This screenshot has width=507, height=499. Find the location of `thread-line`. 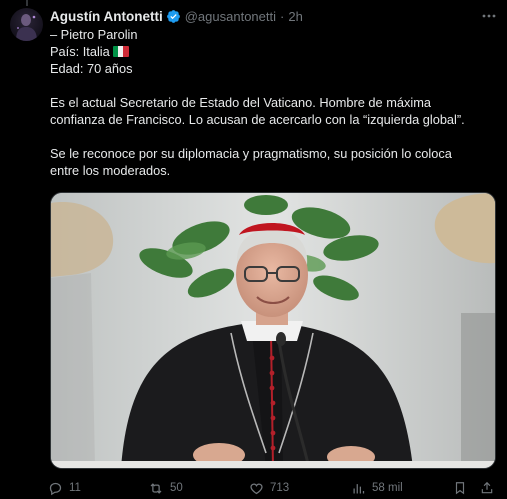

thread-line is located at coordinates (27, 3).